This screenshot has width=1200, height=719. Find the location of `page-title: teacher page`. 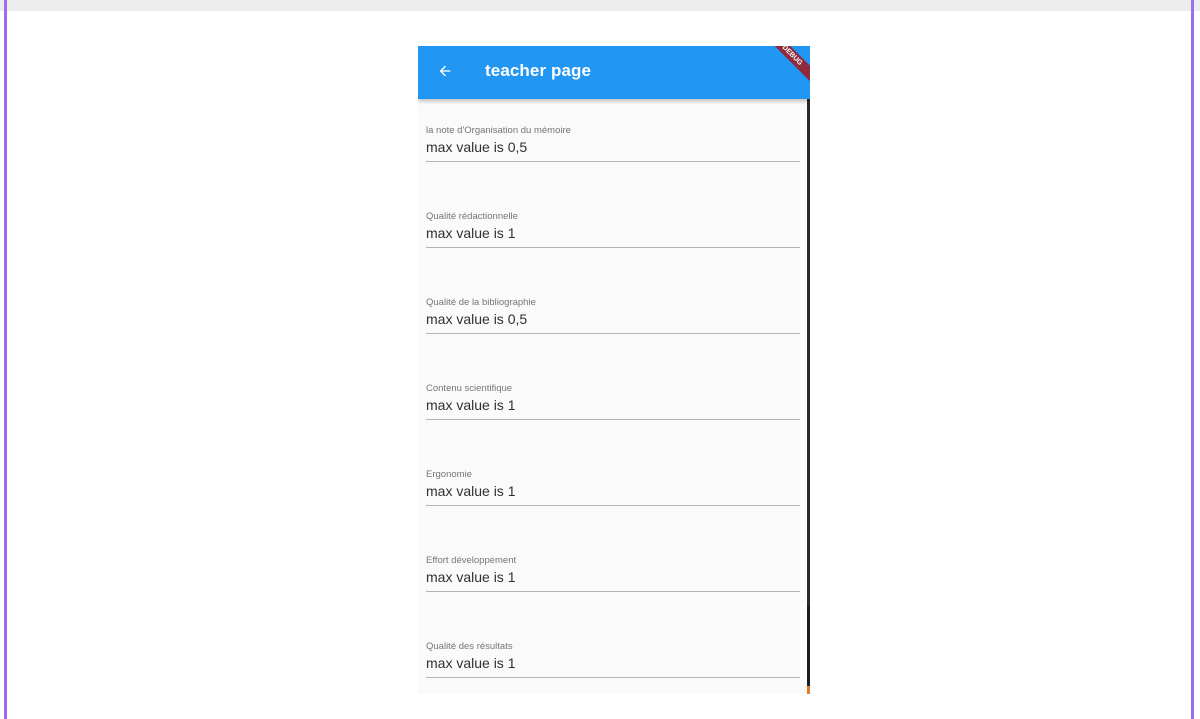

page-title: teacher page is located at coordinates (538, 70).